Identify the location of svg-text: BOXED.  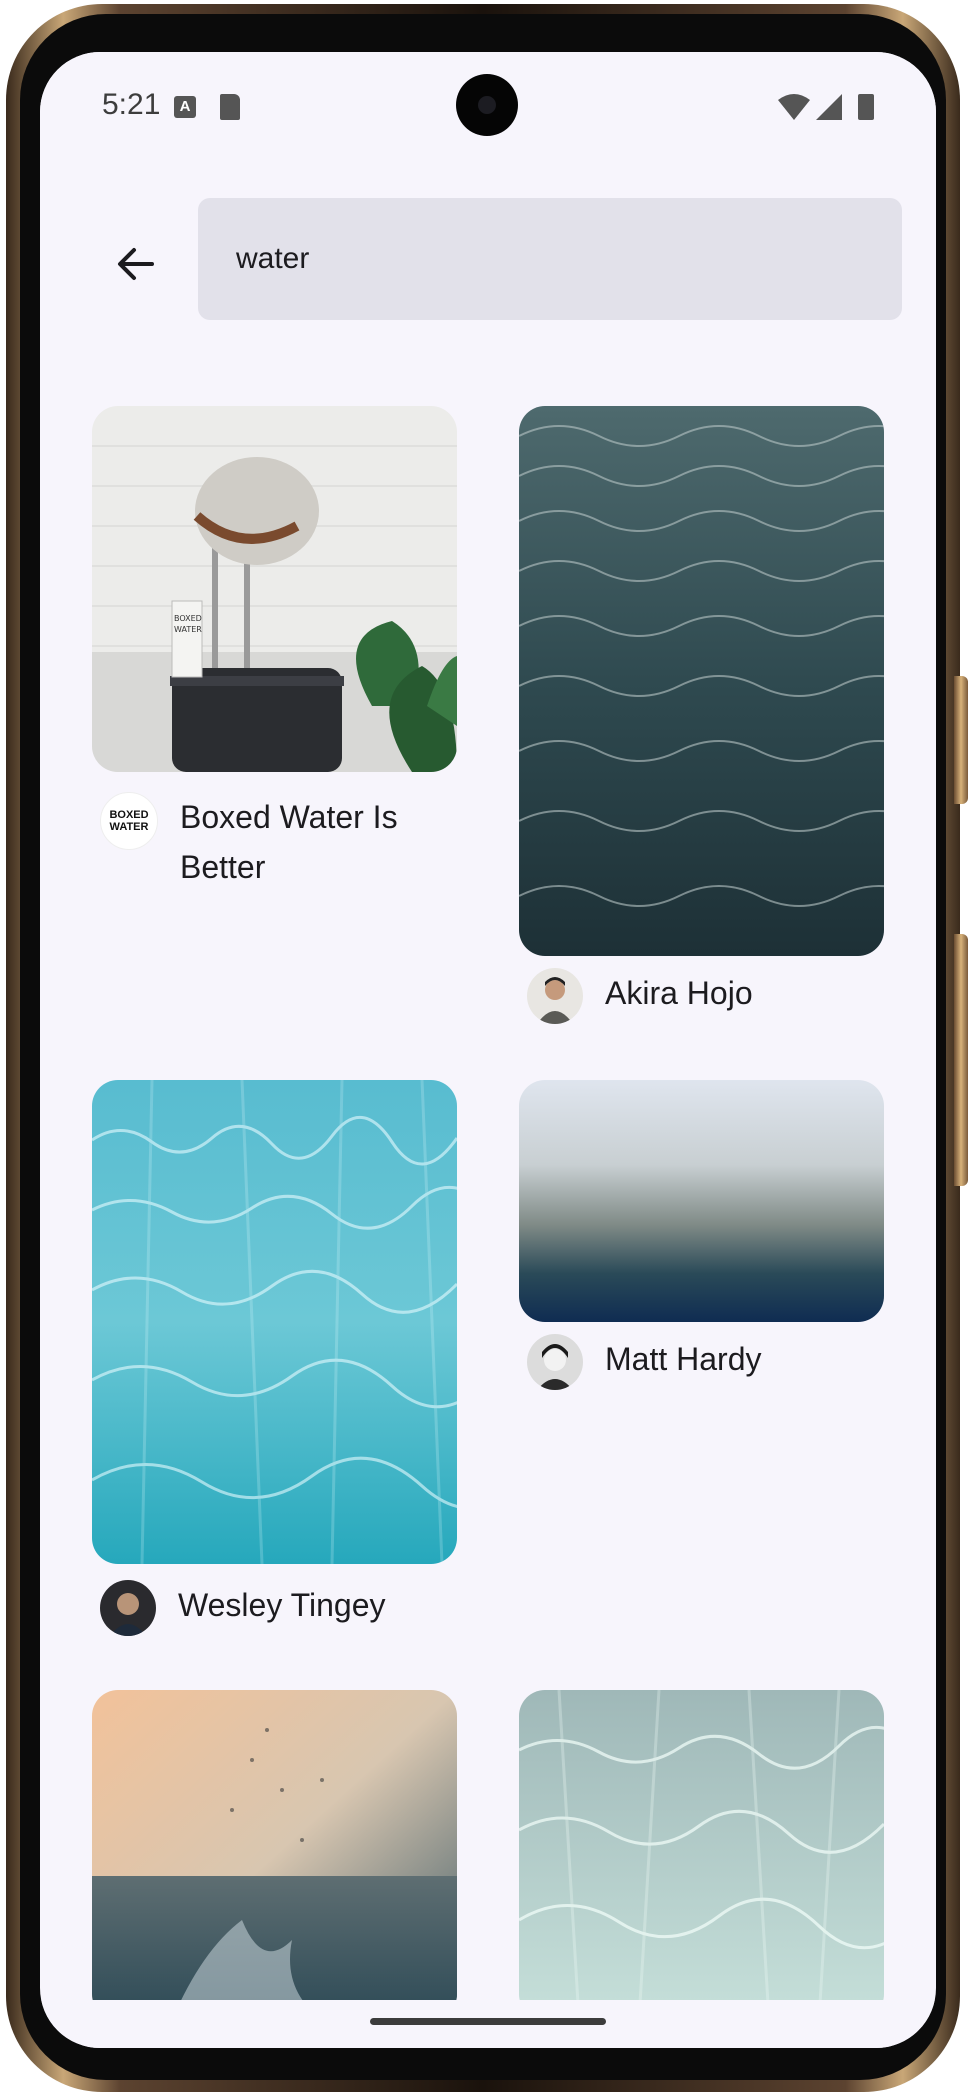
(188, 618).